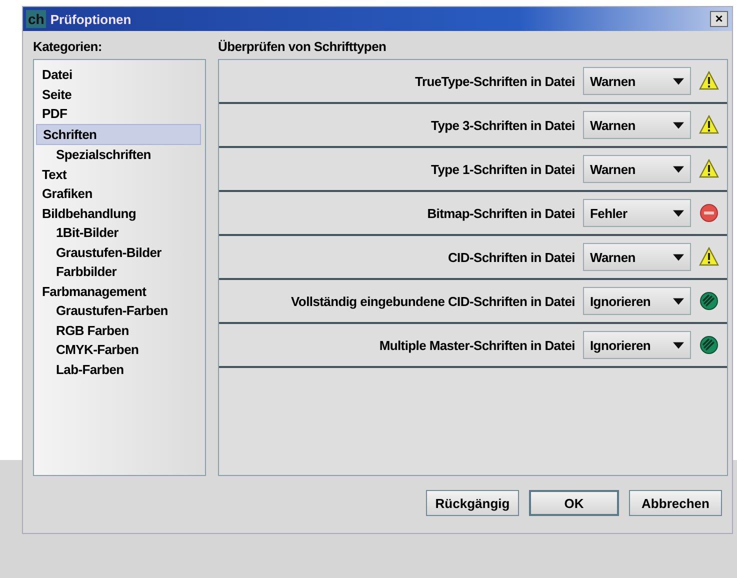  I want to click on tree-item: Graustufen-Bilder, so click(118, 252).